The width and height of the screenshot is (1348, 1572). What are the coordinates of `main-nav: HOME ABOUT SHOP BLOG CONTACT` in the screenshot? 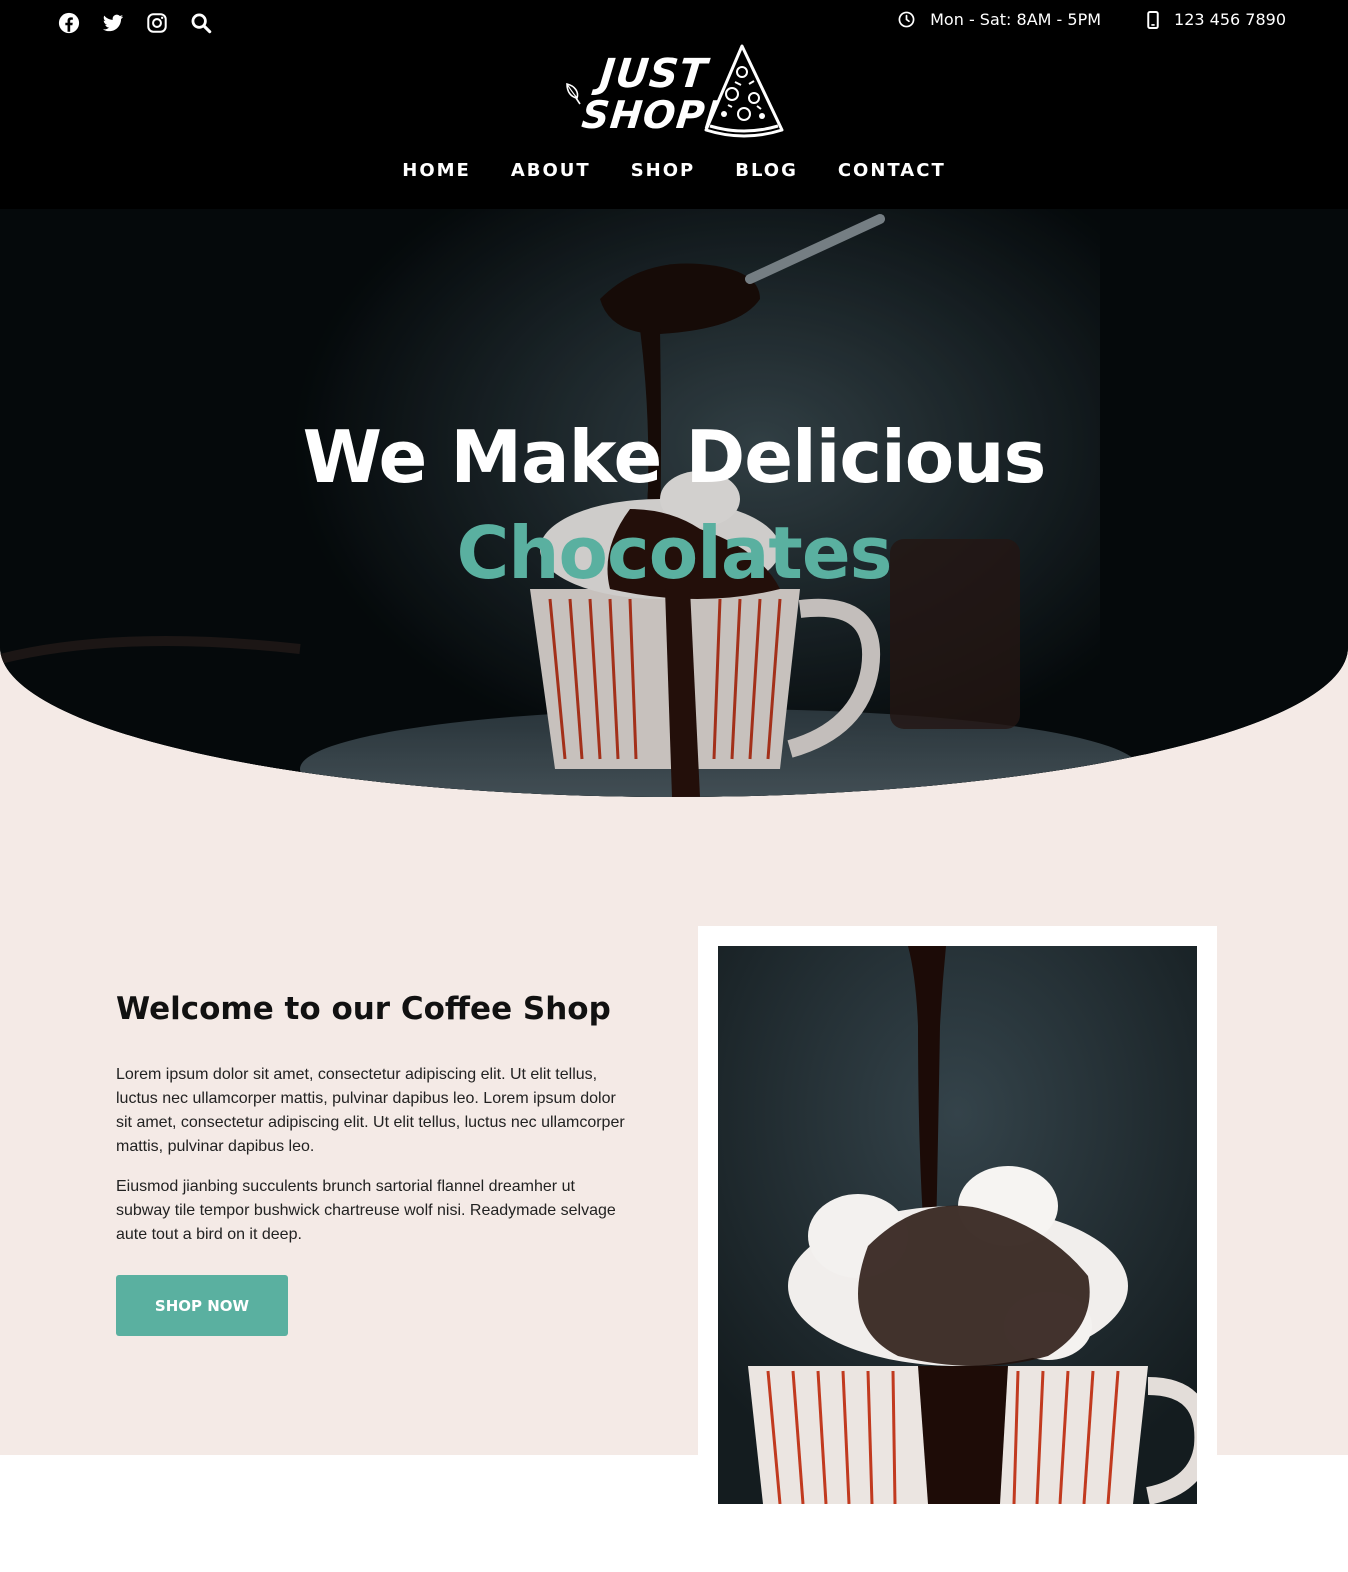 It's located at (674, 170).